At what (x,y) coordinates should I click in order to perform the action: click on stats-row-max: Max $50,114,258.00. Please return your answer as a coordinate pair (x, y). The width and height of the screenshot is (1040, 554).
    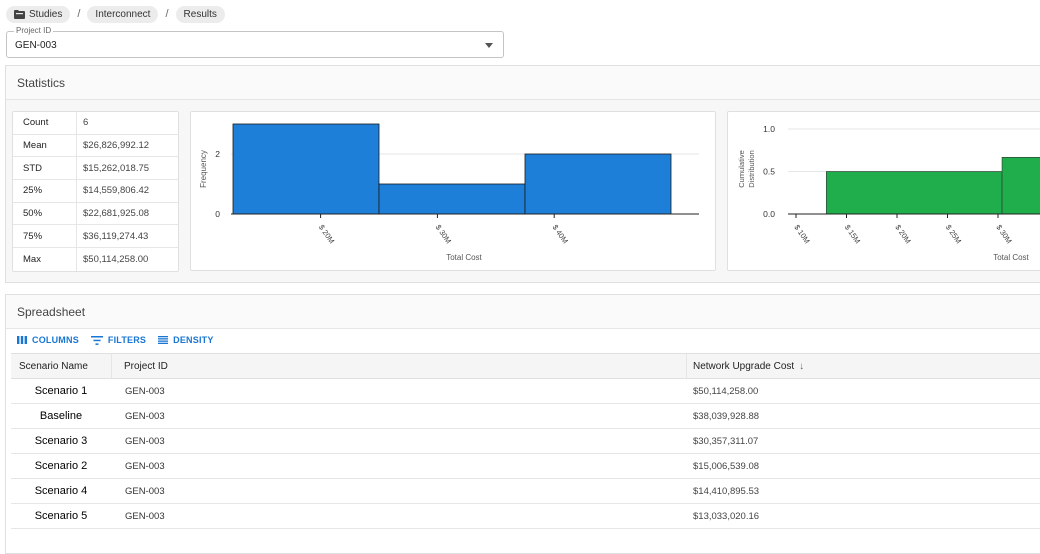
    Looking at the image, I should click on (95, 259).